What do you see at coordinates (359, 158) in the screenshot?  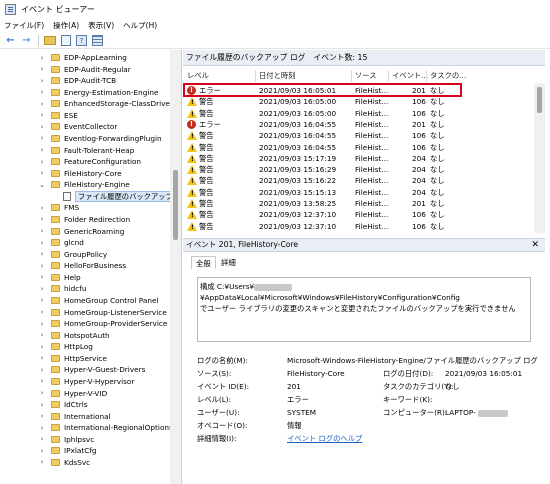 I see `event-row: 警告 2021/09/03 15:17:19 FileHist... 204 なし` at bounding box center [359, 158].